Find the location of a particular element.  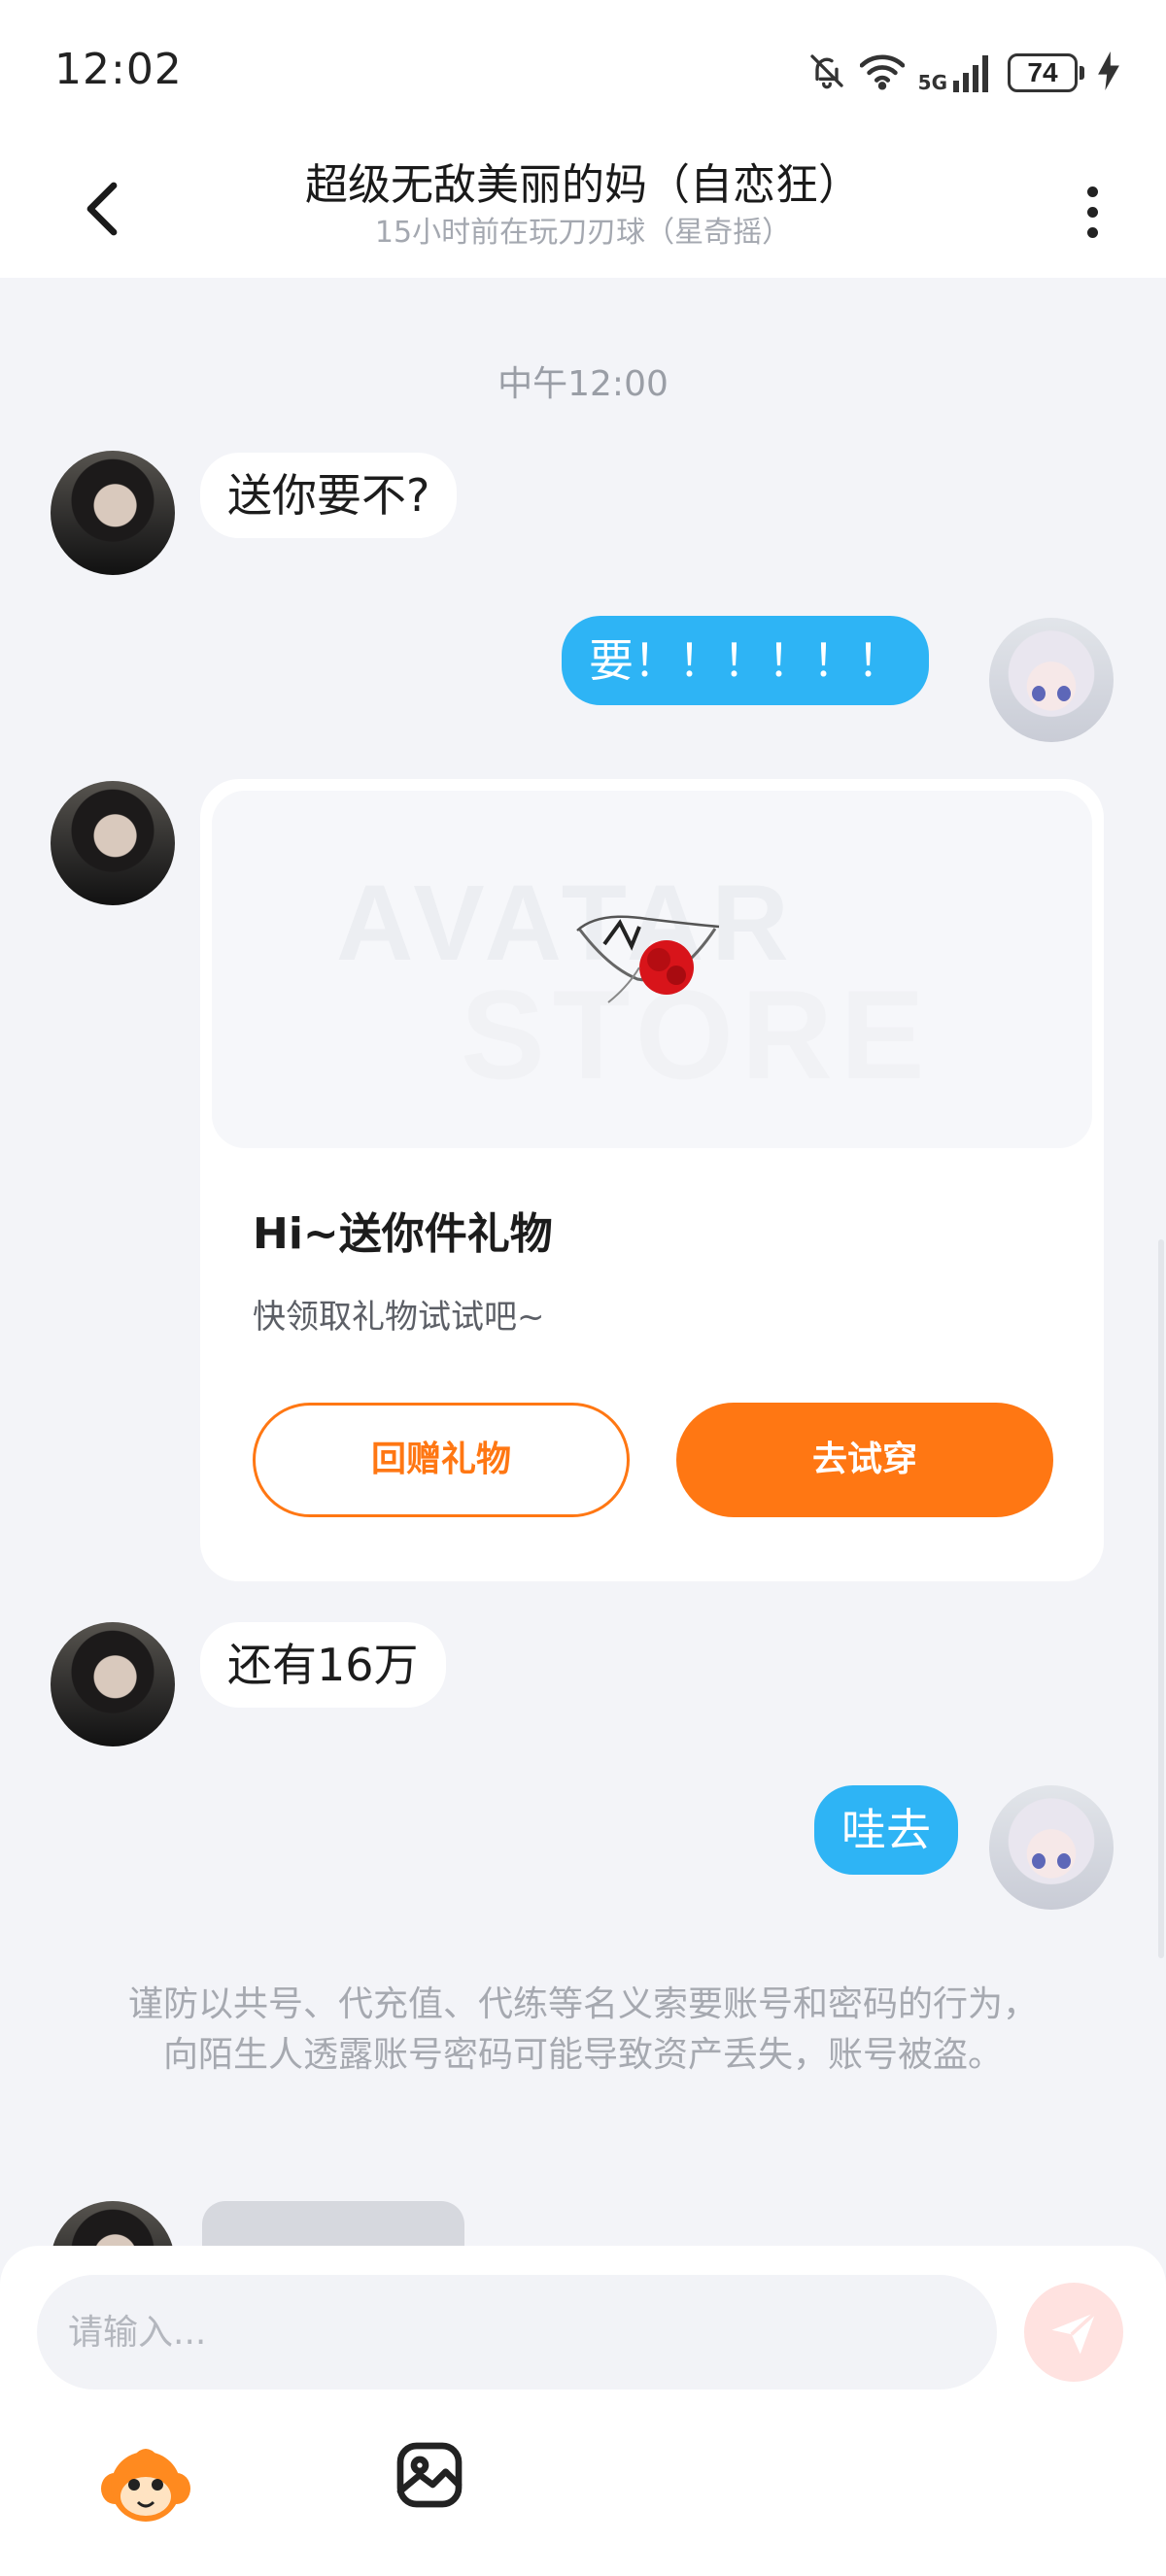

send-button is located at coordinates (1073, 2332).